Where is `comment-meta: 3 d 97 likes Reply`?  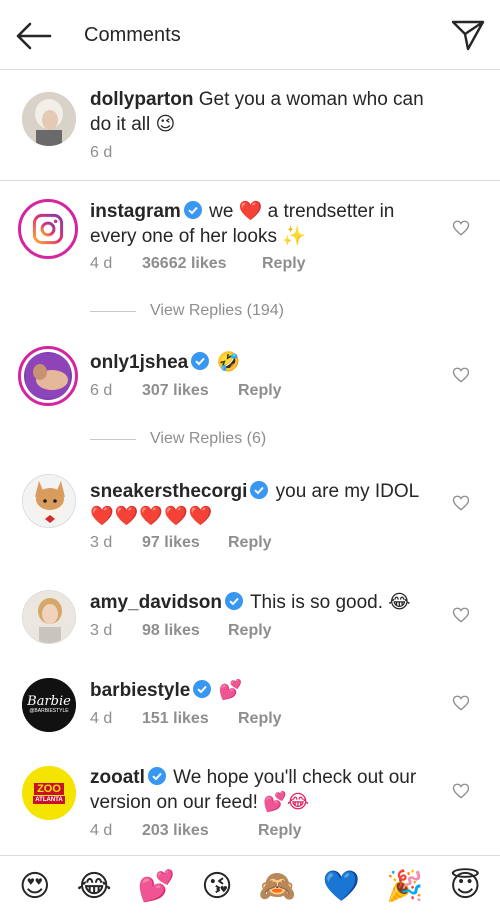 comment-meta: 3 d 97 likes Reply is located at coordinates (181, 543).